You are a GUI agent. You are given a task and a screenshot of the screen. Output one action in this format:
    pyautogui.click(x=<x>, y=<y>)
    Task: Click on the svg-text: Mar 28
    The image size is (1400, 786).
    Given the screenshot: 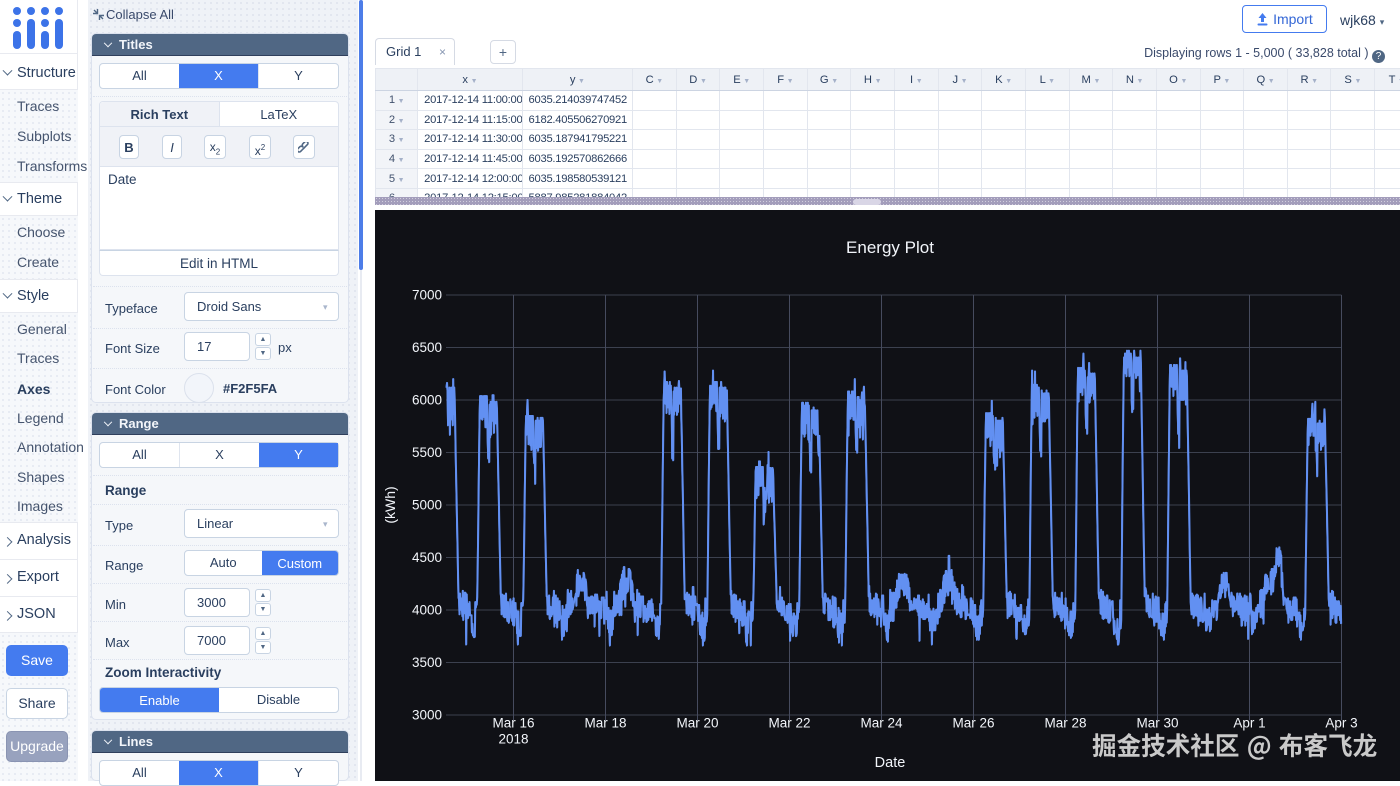 What is the action you would take?
    pyautogui.click(x=1065, y=723)
    